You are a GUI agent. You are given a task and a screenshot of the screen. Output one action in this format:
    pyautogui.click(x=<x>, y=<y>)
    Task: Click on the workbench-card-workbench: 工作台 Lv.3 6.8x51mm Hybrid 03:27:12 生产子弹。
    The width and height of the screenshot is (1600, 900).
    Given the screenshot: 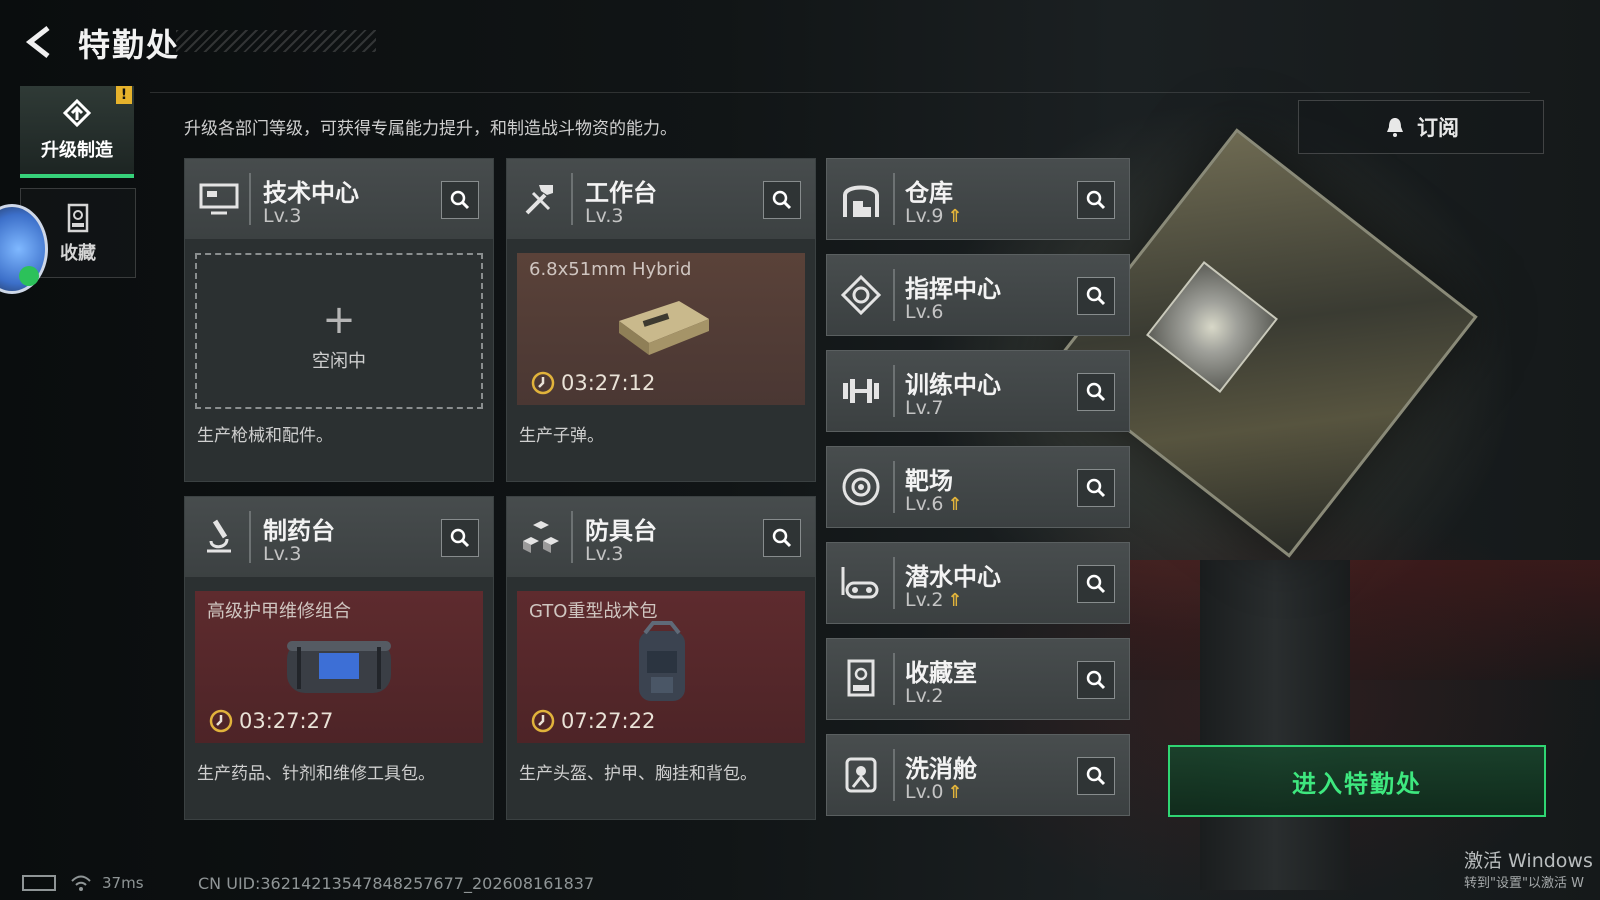 What is the action you would take?
    pyautogui.click(x=661, y=320)
    